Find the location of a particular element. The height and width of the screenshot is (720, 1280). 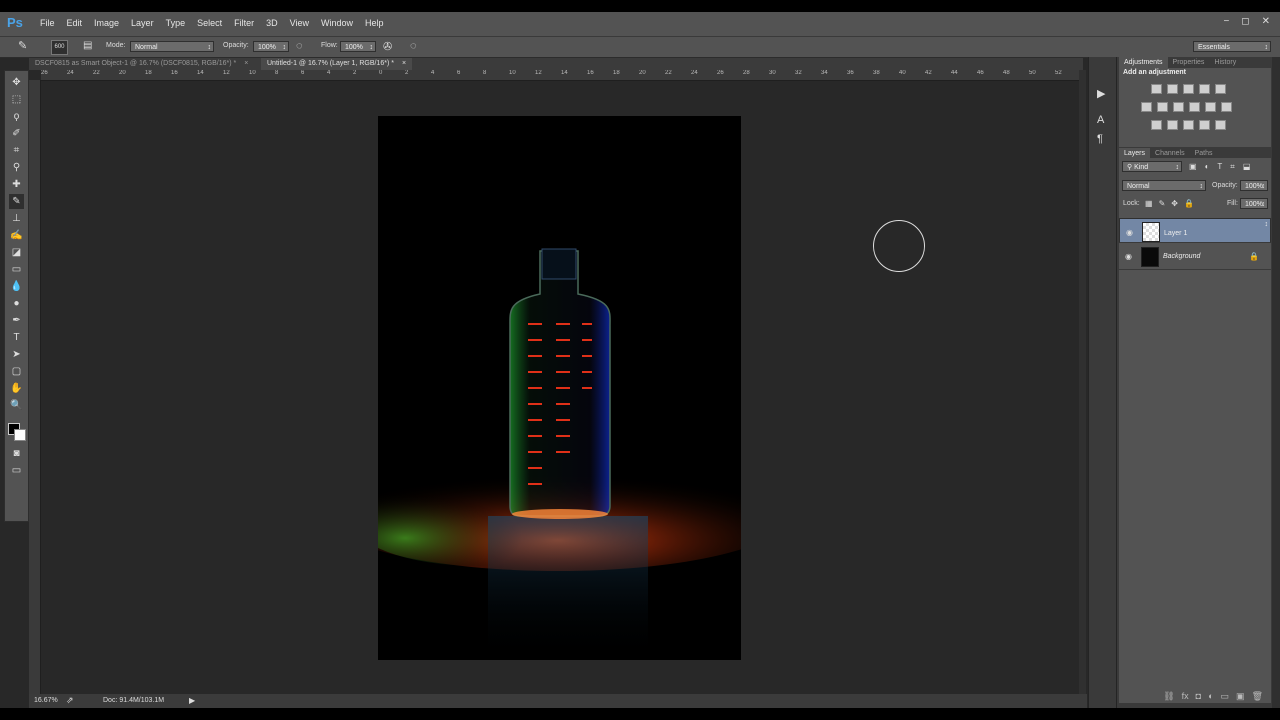

filter-smart-icon: ⬓ is located at coordinates (1247, 166).